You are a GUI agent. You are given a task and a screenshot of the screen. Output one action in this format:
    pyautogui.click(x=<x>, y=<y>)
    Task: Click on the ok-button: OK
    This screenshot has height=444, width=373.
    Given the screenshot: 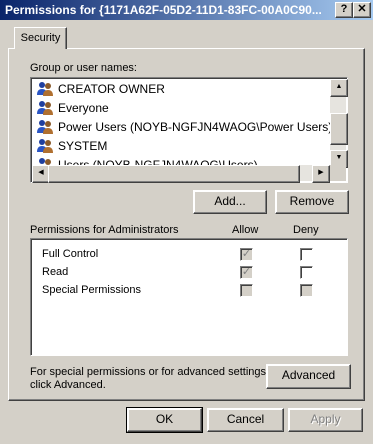 What is the action you would take?
    pyautogui.click(x=164, y=420)
    